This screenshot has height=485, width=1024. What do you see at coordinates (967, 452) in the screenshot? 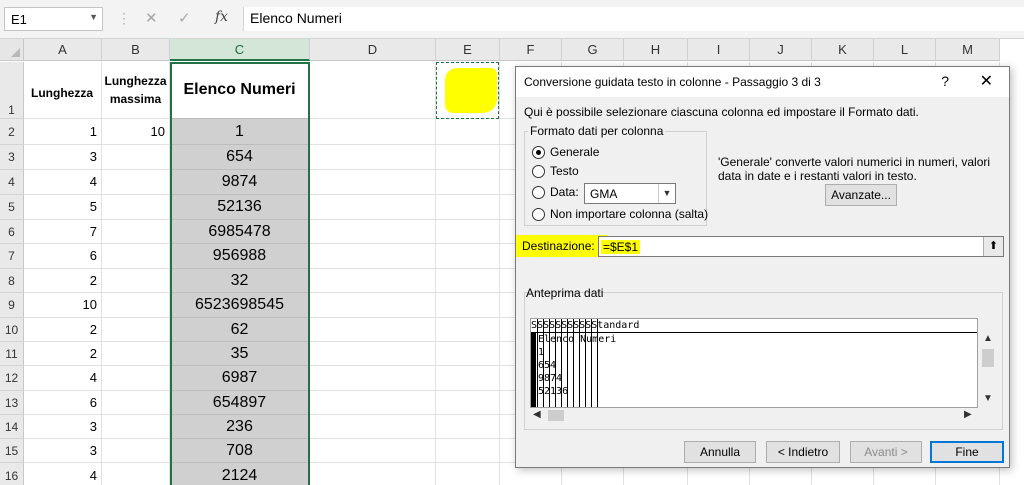
I see `finish-button: Fine` at bounding box center [967, 452].